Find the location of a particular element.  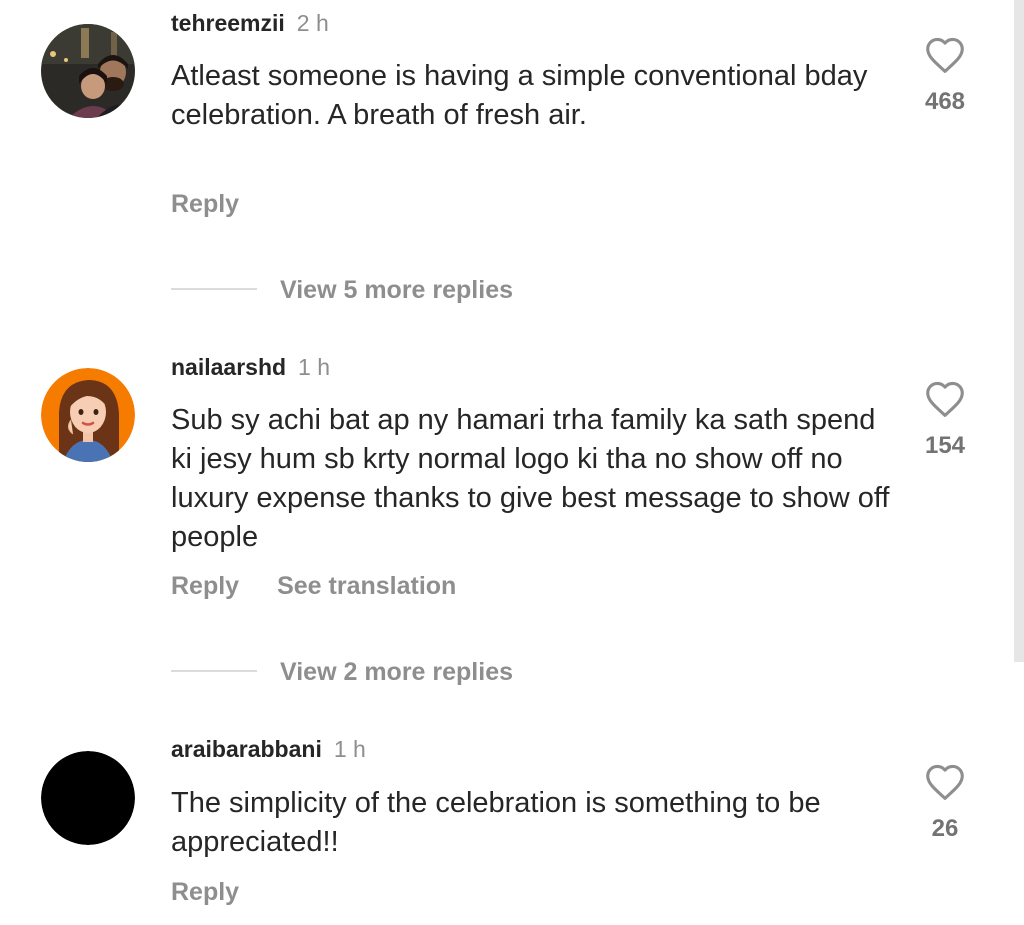

black-avatar is located at coordinates (88, 798).